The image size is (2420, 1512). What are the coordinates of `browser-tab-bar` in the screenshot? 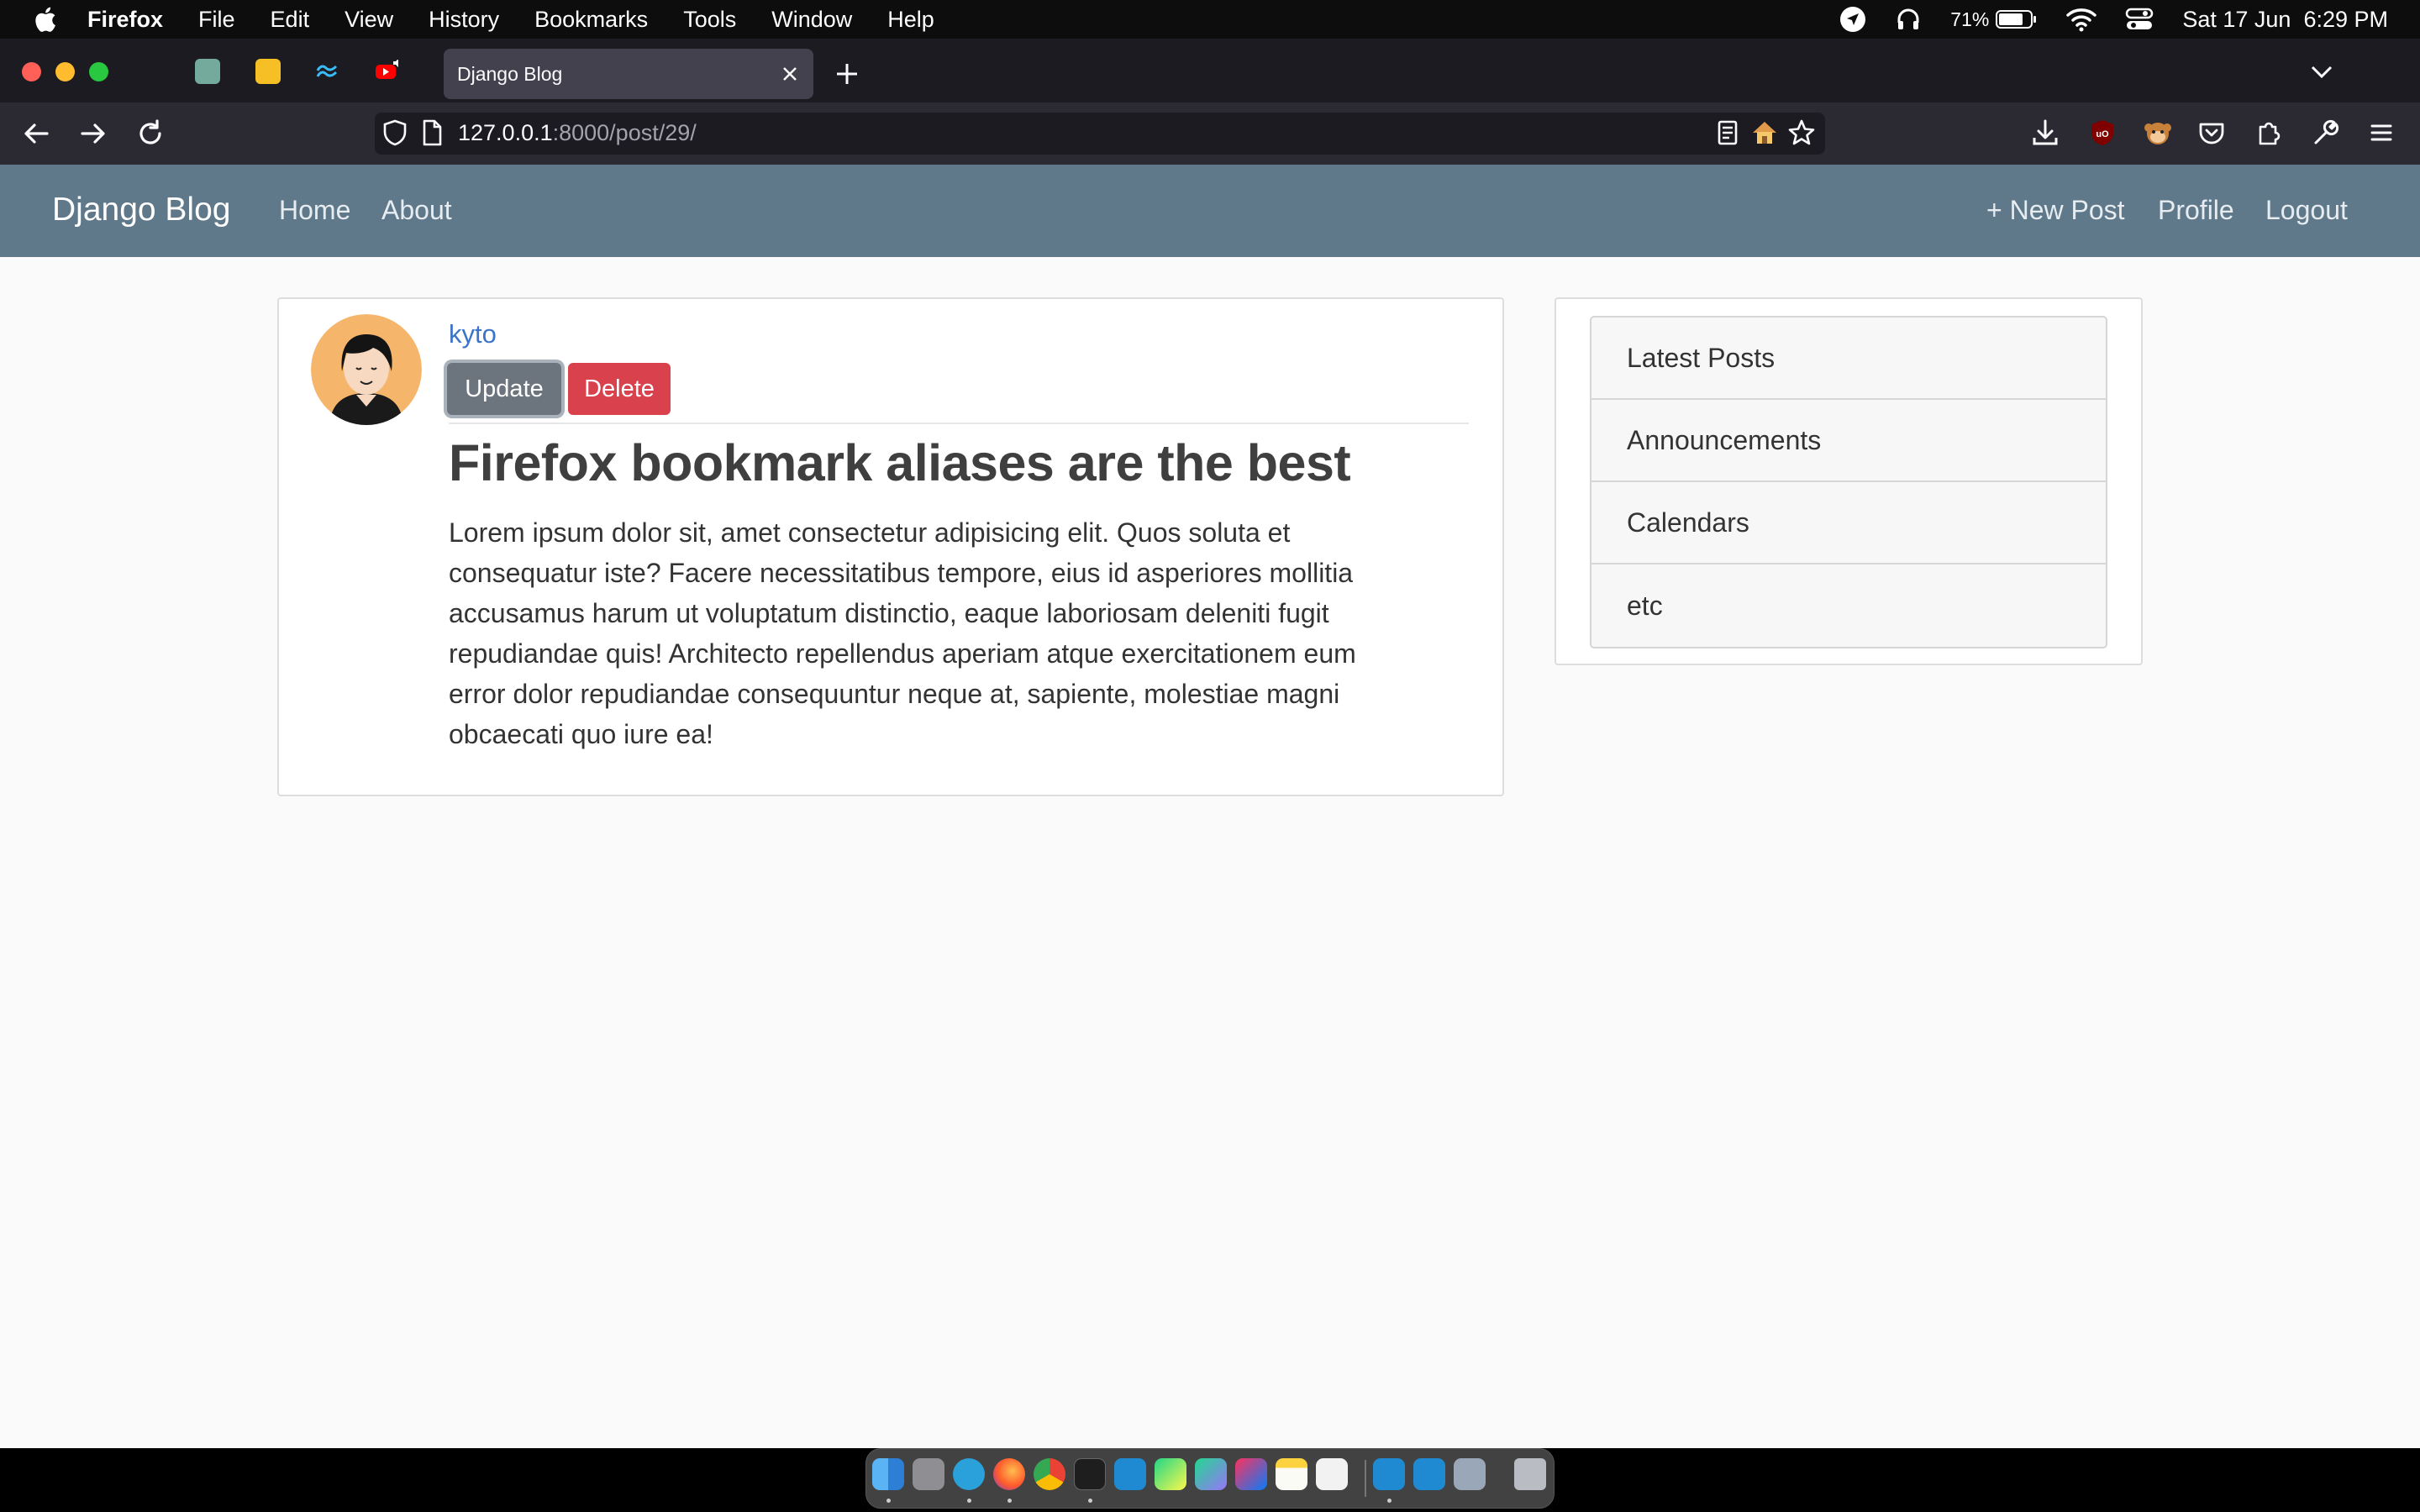 It's located at (1210, 70).